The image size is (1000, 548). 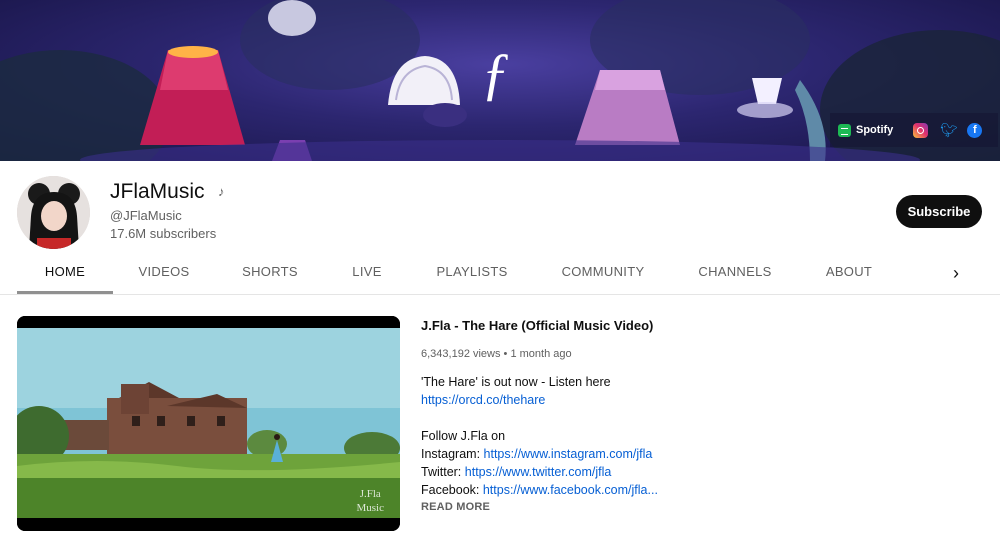 What do you see at coordinates (483, 400) in the screenshot?
I see `listen-link: https://orcd.co/thehare` at bounding box center [483, 400].